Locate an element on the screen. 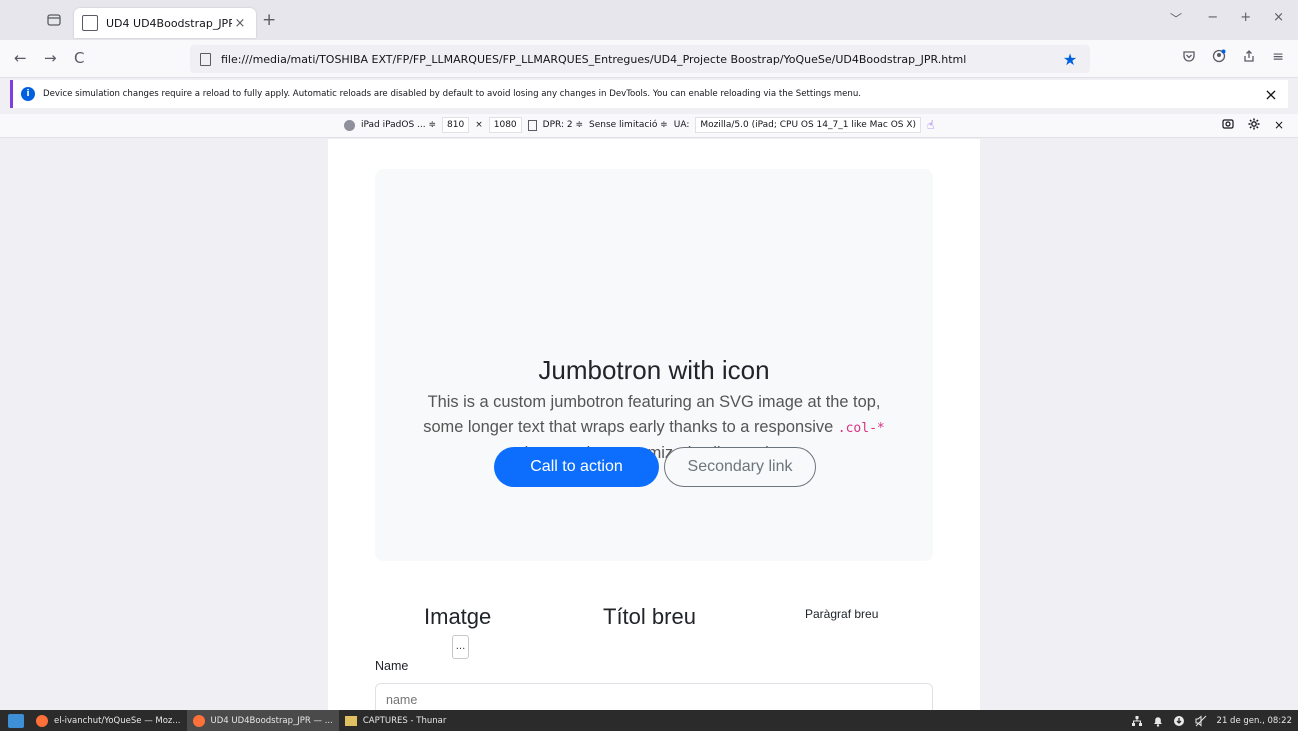 The image size is (1298, 731). throttle-selector: Sense limitació ≑ is located at coordinates (628, 125).